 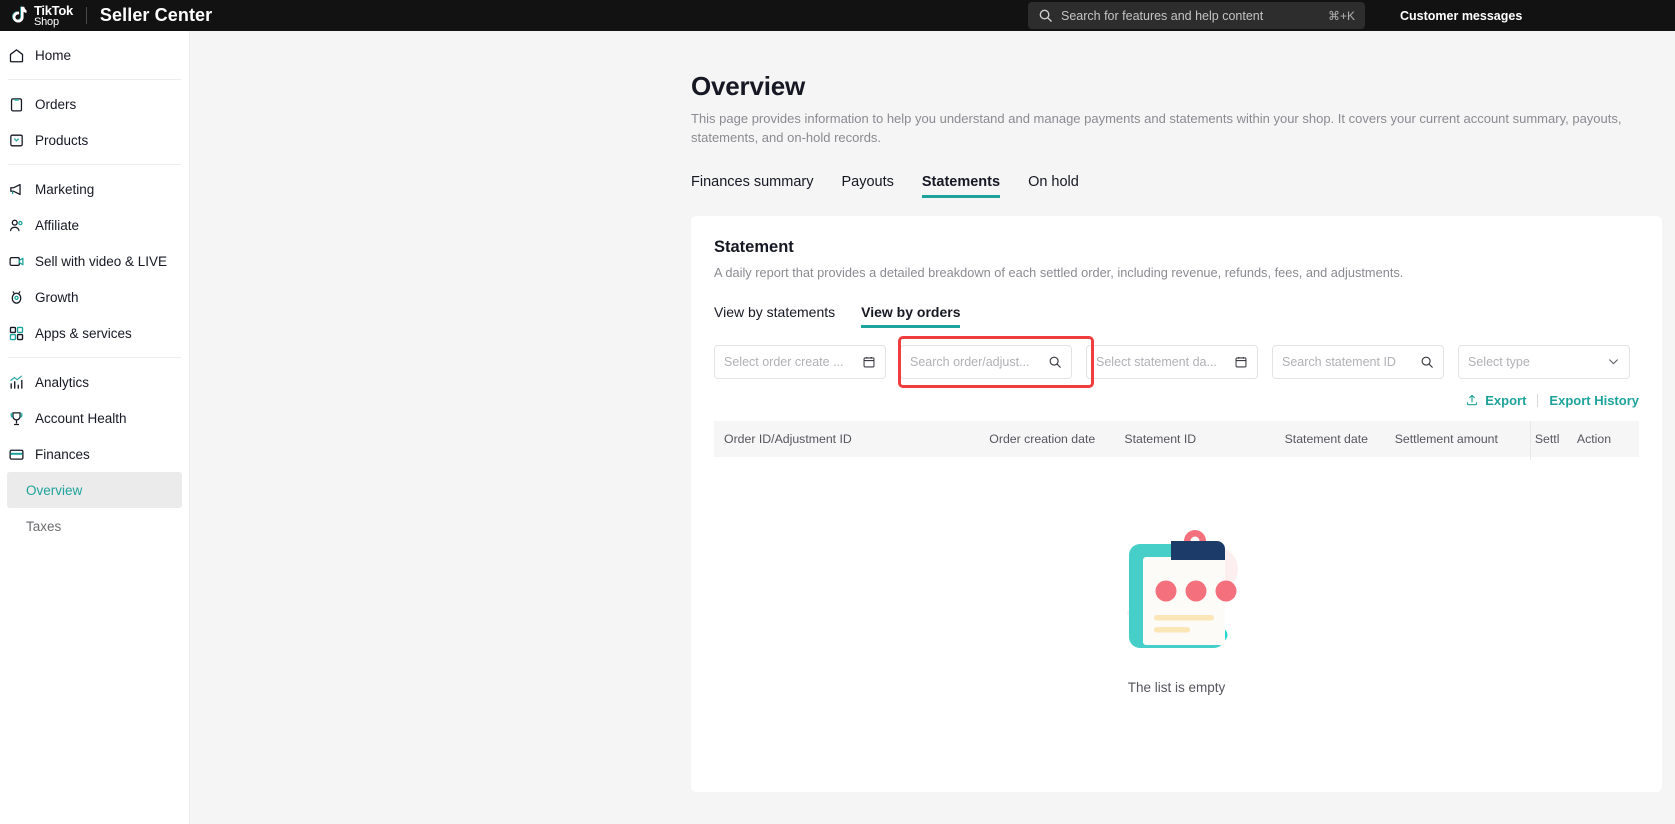 I want to click on subtab-view-by-orders: View by orders, so click(x=911, y=315).